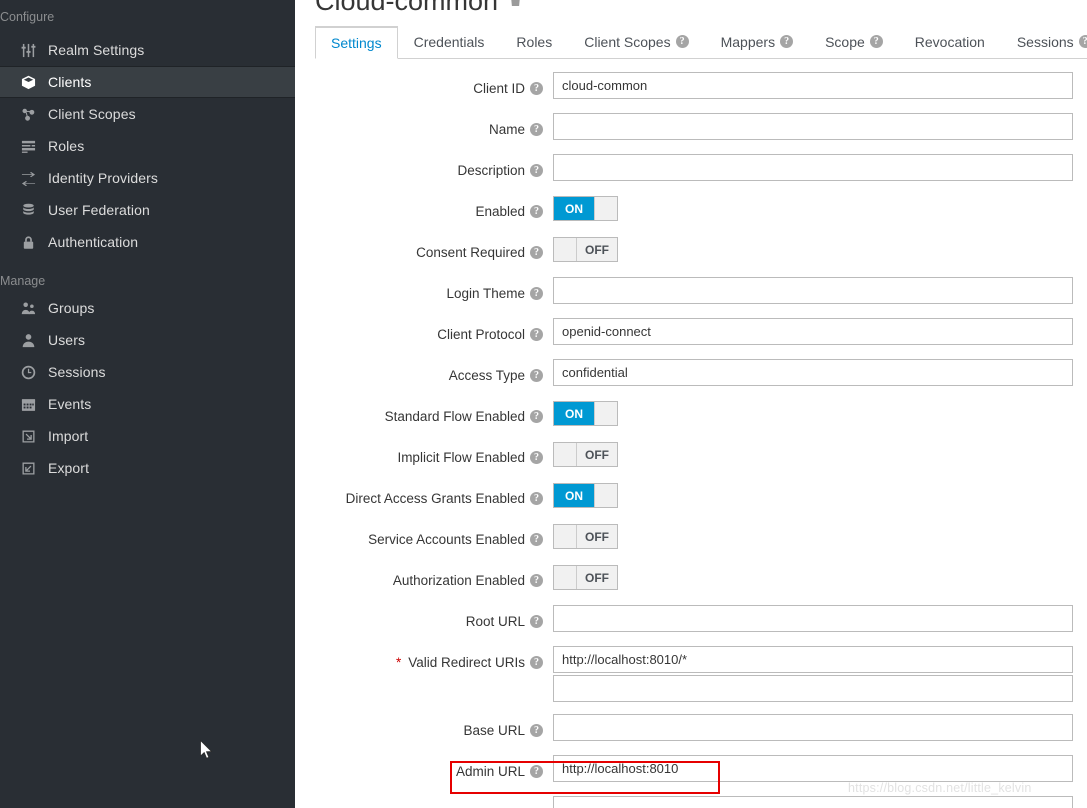 The height and width of the screenshot is (808, 1087). I want to click on sidebar-item-label: Users, so click(67, 340).